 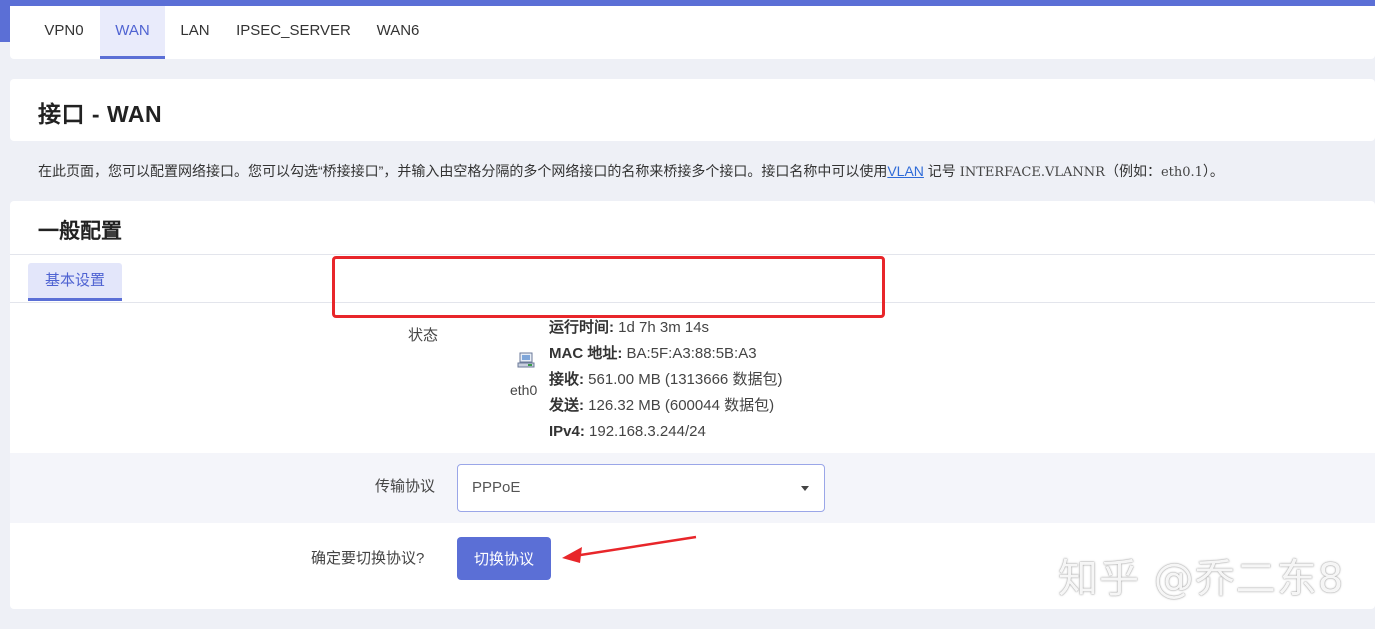 I want to click on vlan-link: VLAN, so click(x=905, y=171).